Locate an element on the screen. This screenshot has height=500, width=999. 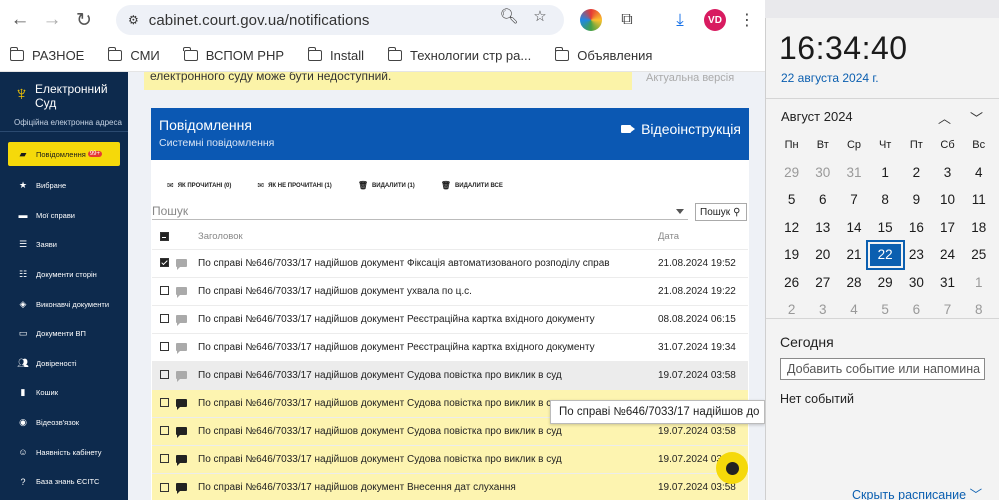
calendar-day: 12 is located at coordinates (791, 227).